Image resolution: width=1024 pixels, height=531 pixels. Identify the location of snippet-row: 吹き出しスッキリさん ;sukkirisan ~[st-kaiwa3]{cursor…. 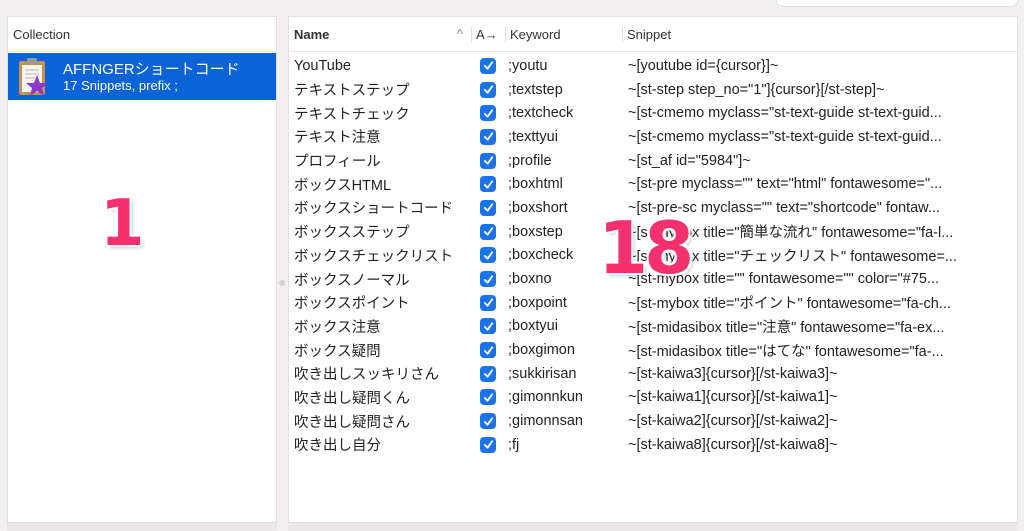
(653, 374).